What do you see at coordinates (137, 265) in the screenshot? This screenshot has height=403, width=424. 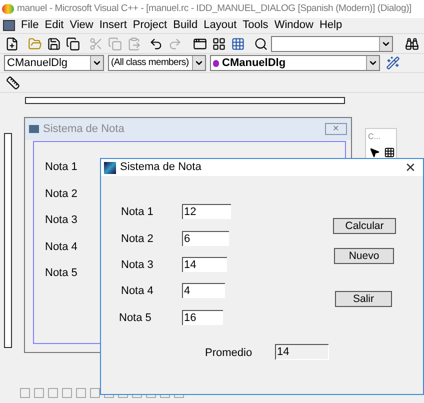 I see `field-label: Nota 3` at bounding box center [137, 265].